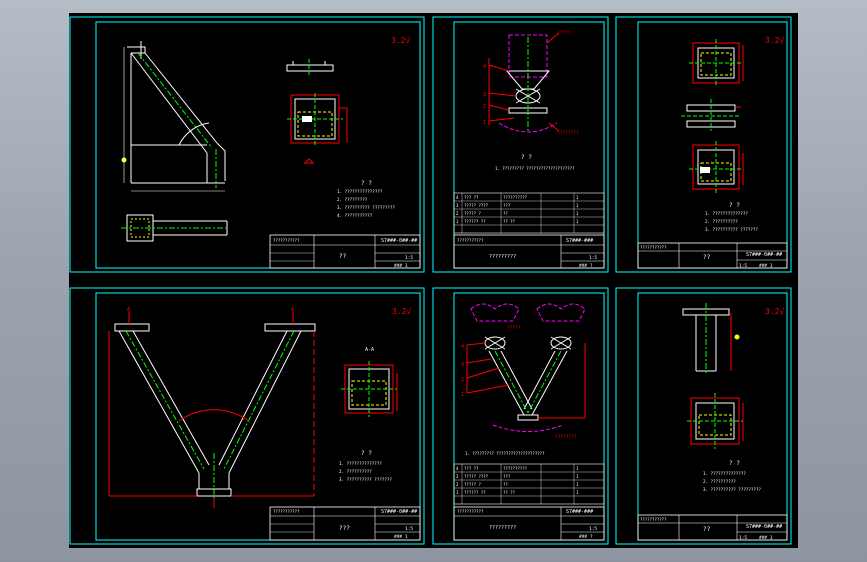 The width and height of the screenshot is (867, 562). What do you see at coordinates (128, 310) in the screenshot?
I see `drawing-text: A` at bounding box center [128, 310].